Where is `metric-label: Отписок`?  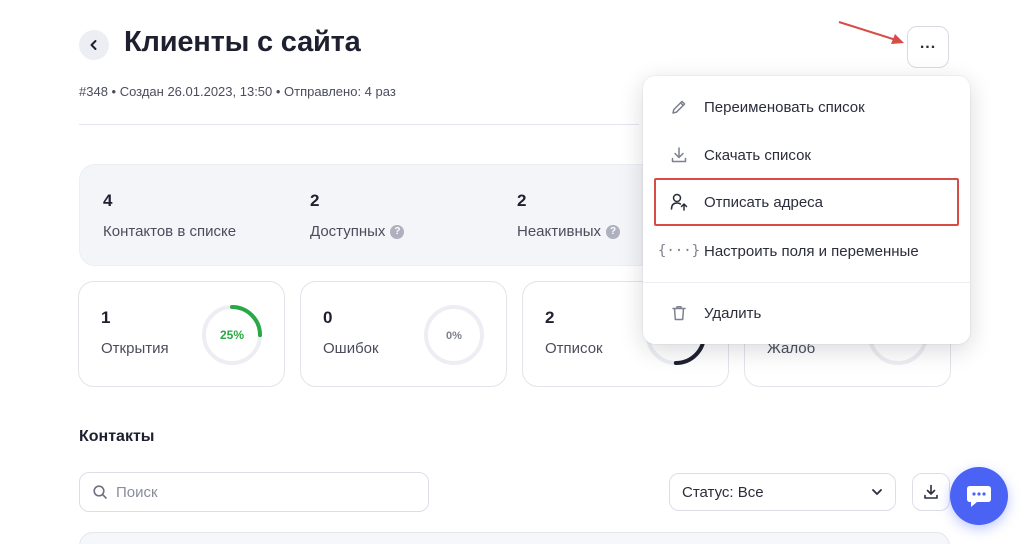 metric-label: Отписок is located at coordinates (574, 348).